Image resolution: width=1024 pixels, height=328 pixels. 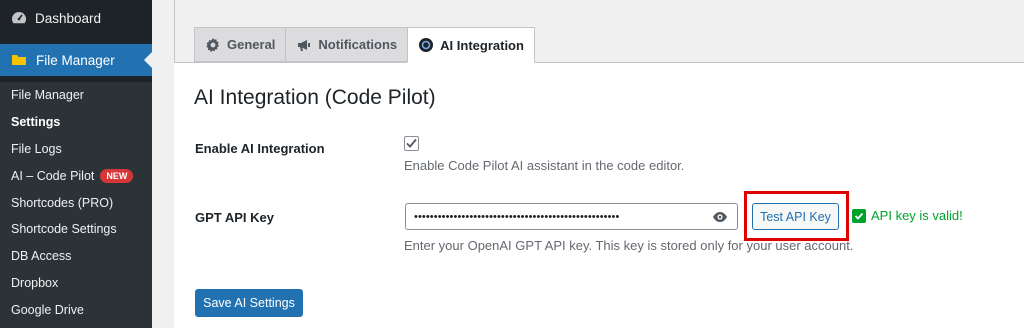 I want to click on submenu-item-google-drive: Google Drive, so click(x=76, y=309).